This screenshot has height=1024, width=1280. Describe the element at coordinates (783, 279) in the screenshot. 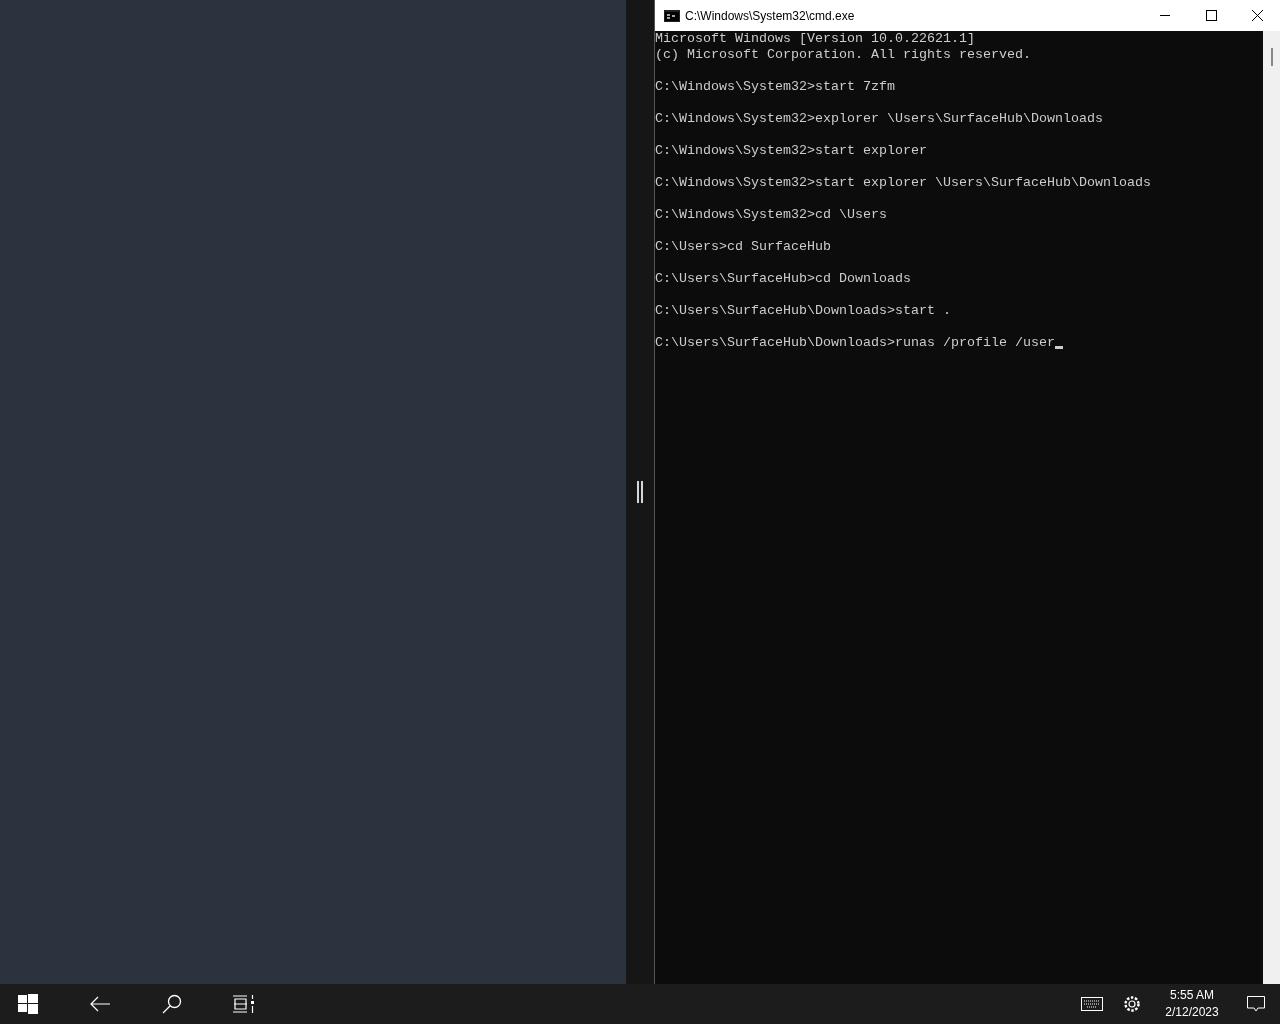

I see `console-line: C:\Users\SurfaceHub>cd Downloads` at that location.